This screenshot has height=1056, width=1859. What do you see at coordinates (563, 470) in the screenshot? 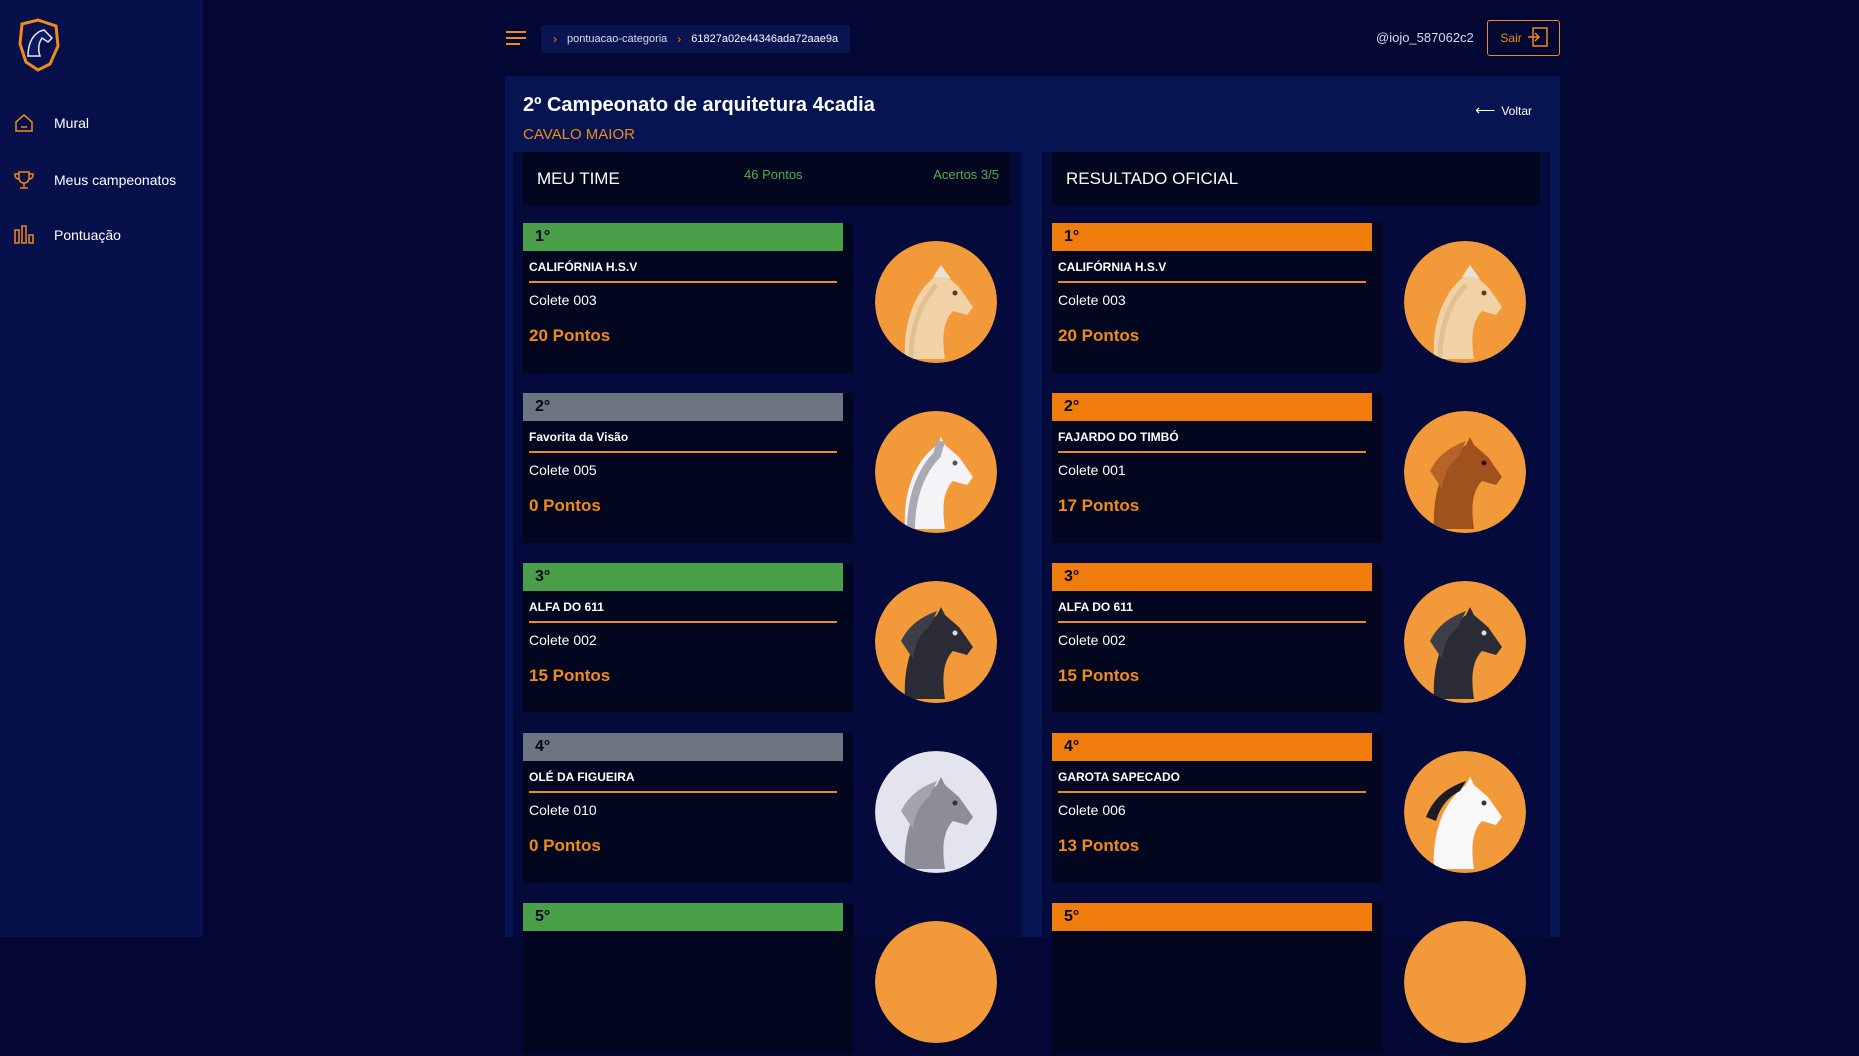
I see `colete-number: Colete 005` at bounding box center [563, 470].